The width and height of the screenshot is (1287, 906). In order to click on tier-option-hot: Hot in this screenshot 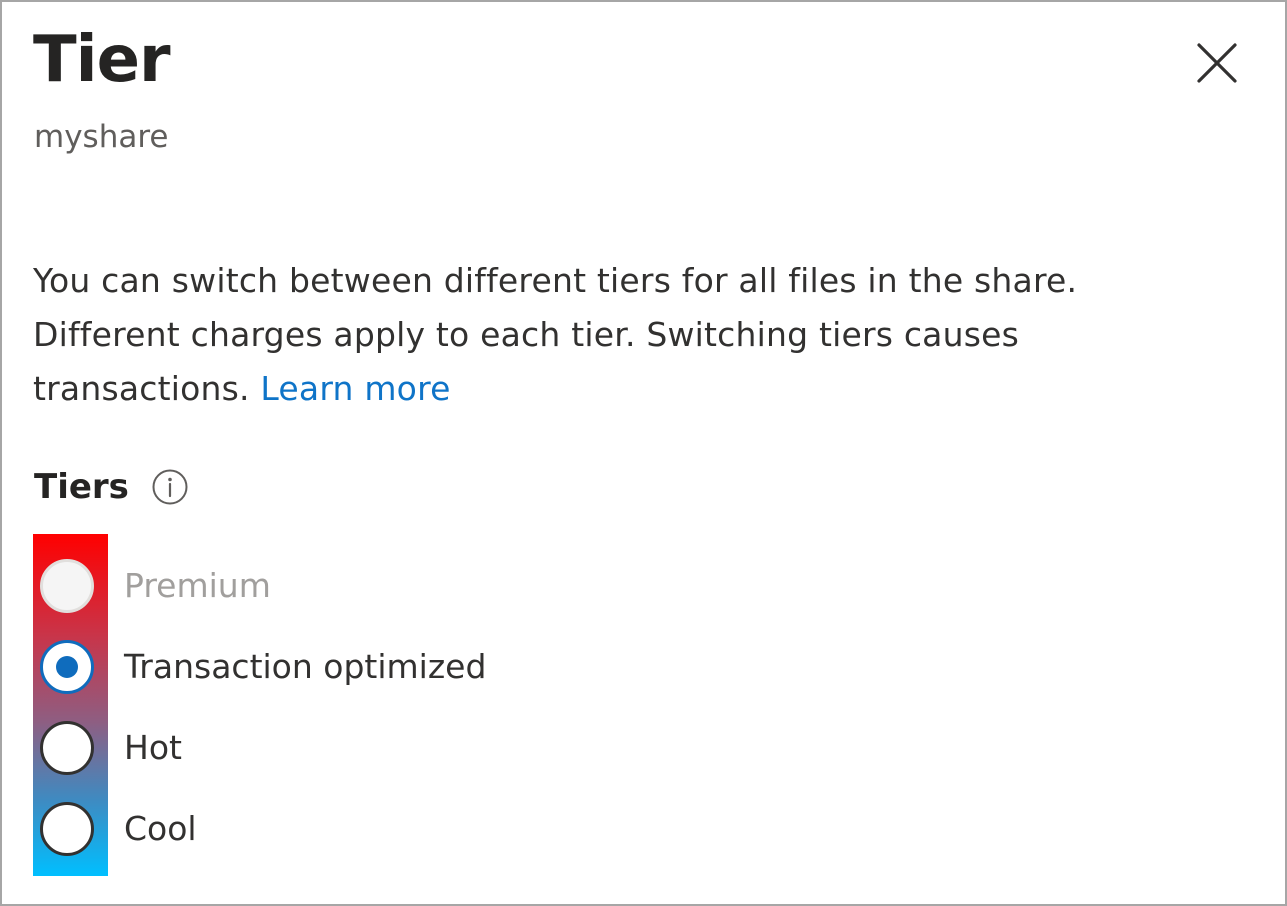, I will do `click(111, 748)`.